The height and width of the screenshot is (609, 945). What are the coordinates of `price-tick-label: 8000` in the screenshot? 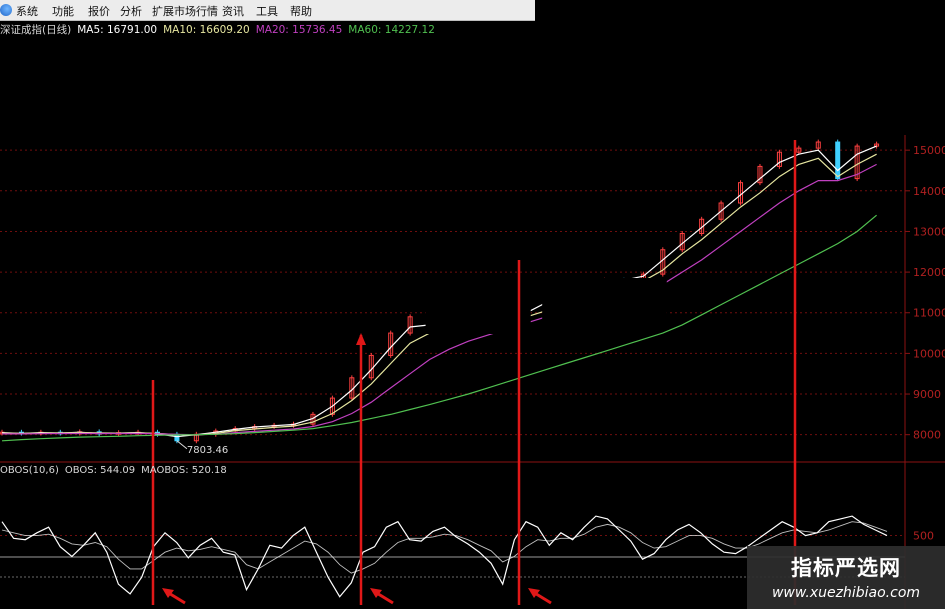 It's located at (927, 435).